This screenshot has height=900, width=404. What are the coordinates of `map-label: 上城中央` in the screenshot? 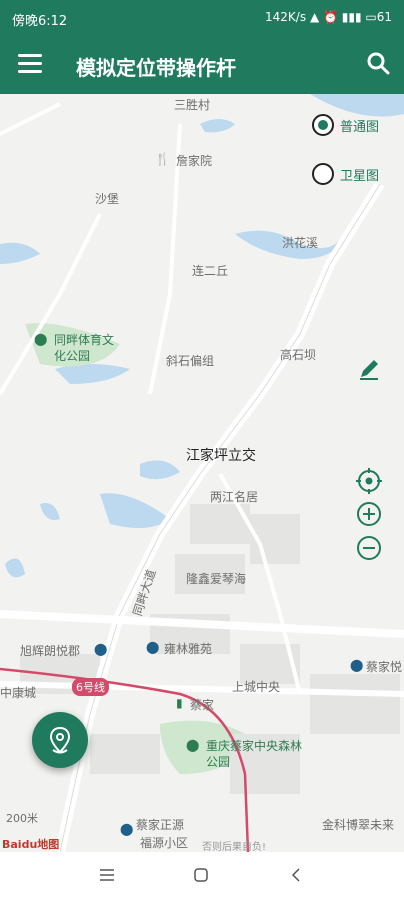 It's located at (256, 687).